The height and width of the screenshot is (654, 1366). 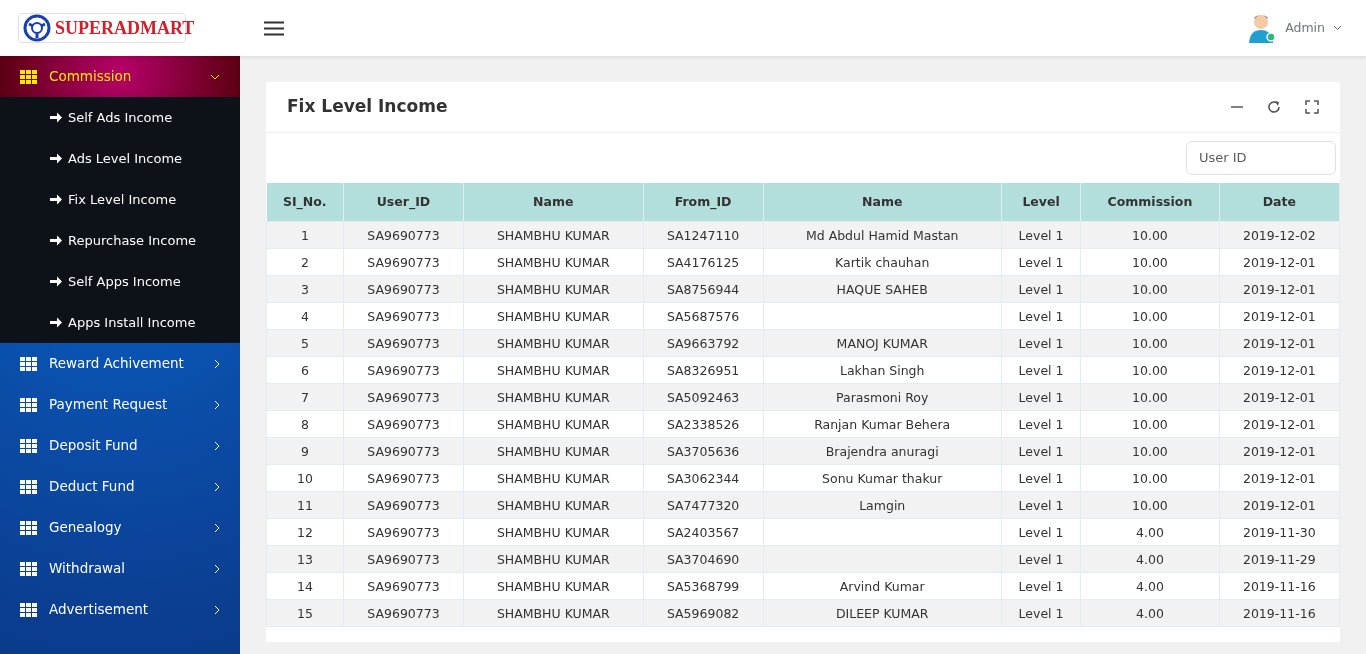 I want to click on column-header: User_ID, so click(x=403, y=202).